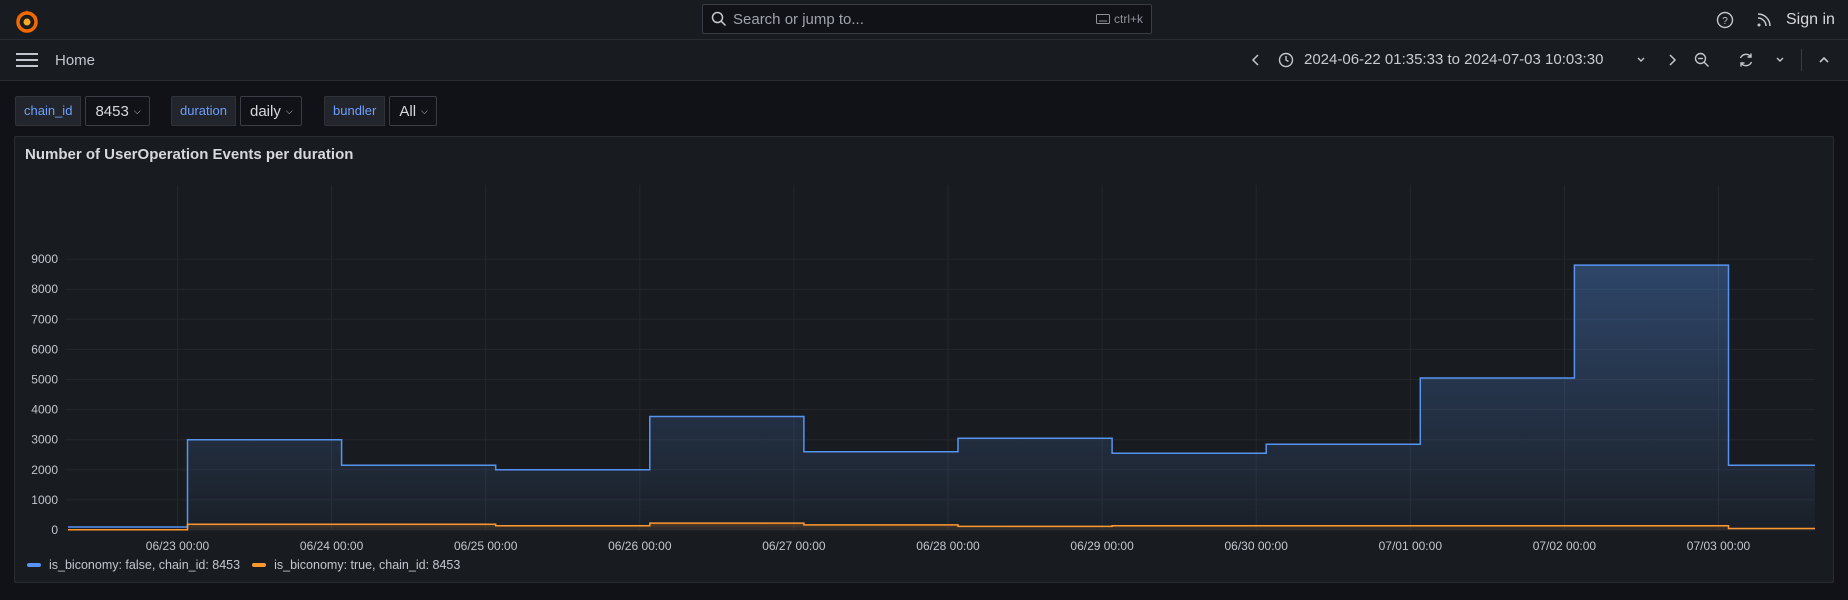  What do you see at coordinates (265, 111) in the screenshot?
I see `variable-value: daily` at bounding box center [265, 111].